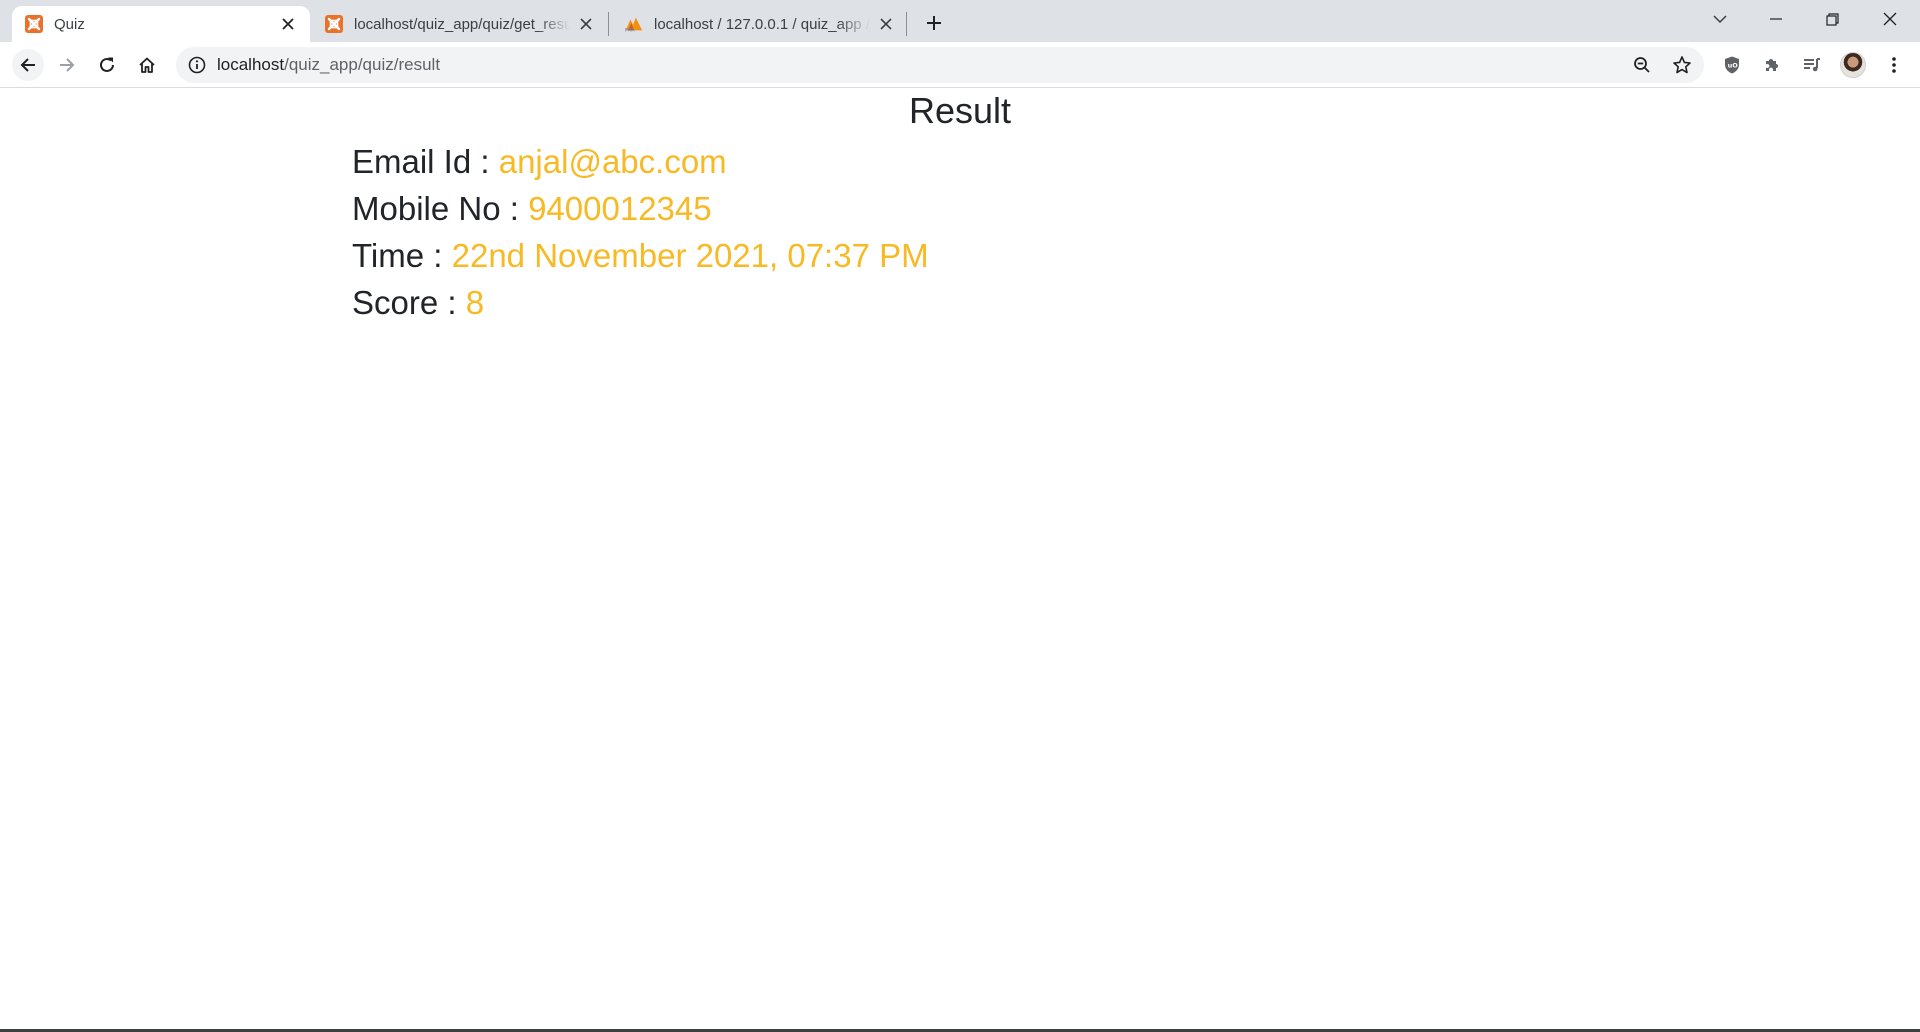 The height and width of the screenshot is (1032, 1920). I want to click on arrow-right-icon, so click(67, 65).